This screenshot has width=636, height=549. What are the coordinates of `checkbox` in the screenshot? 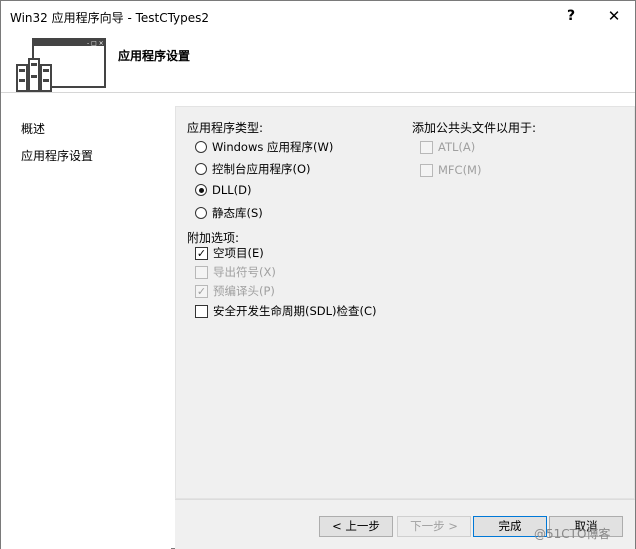 It's located at (201, 311).